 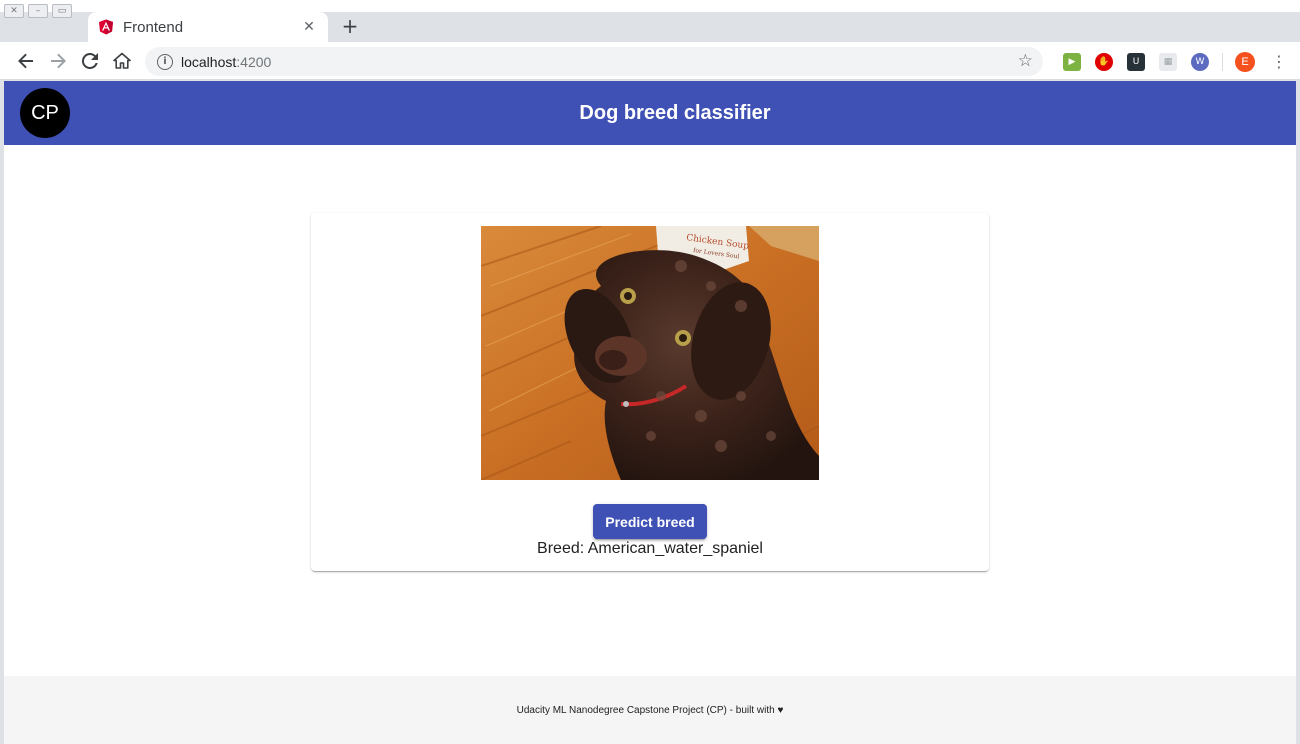 I want to click on window-controls: ✕ – ▭, so click(x=38, y=11).